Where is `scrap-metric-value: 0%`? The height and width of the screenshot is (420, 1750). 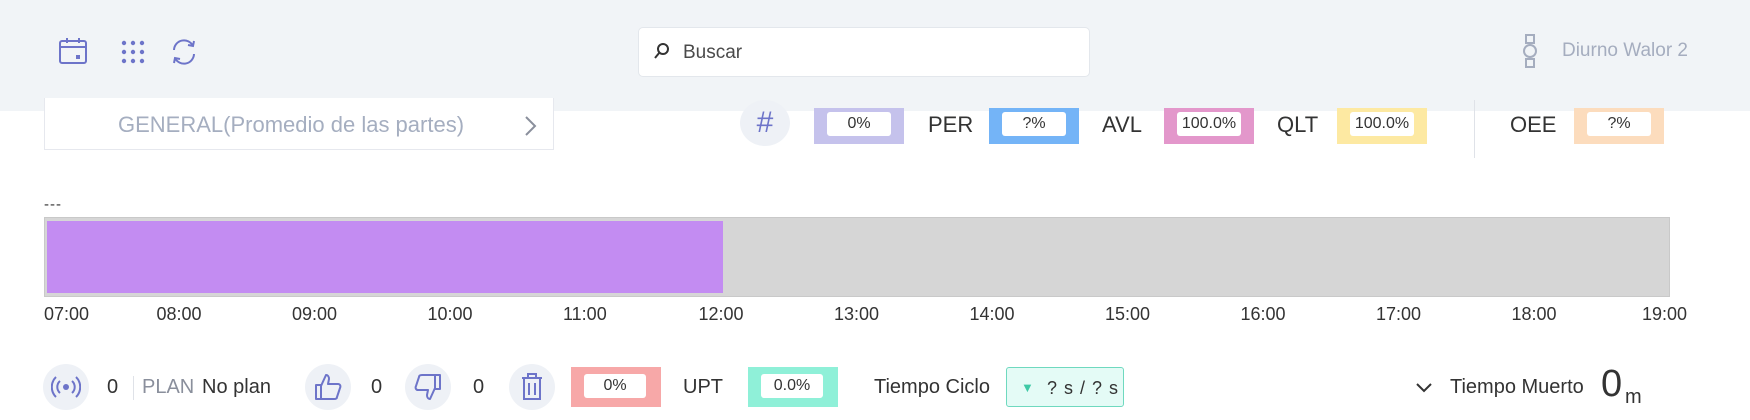
scrap-metric-value: 0% is located at coordinates (615, 386).